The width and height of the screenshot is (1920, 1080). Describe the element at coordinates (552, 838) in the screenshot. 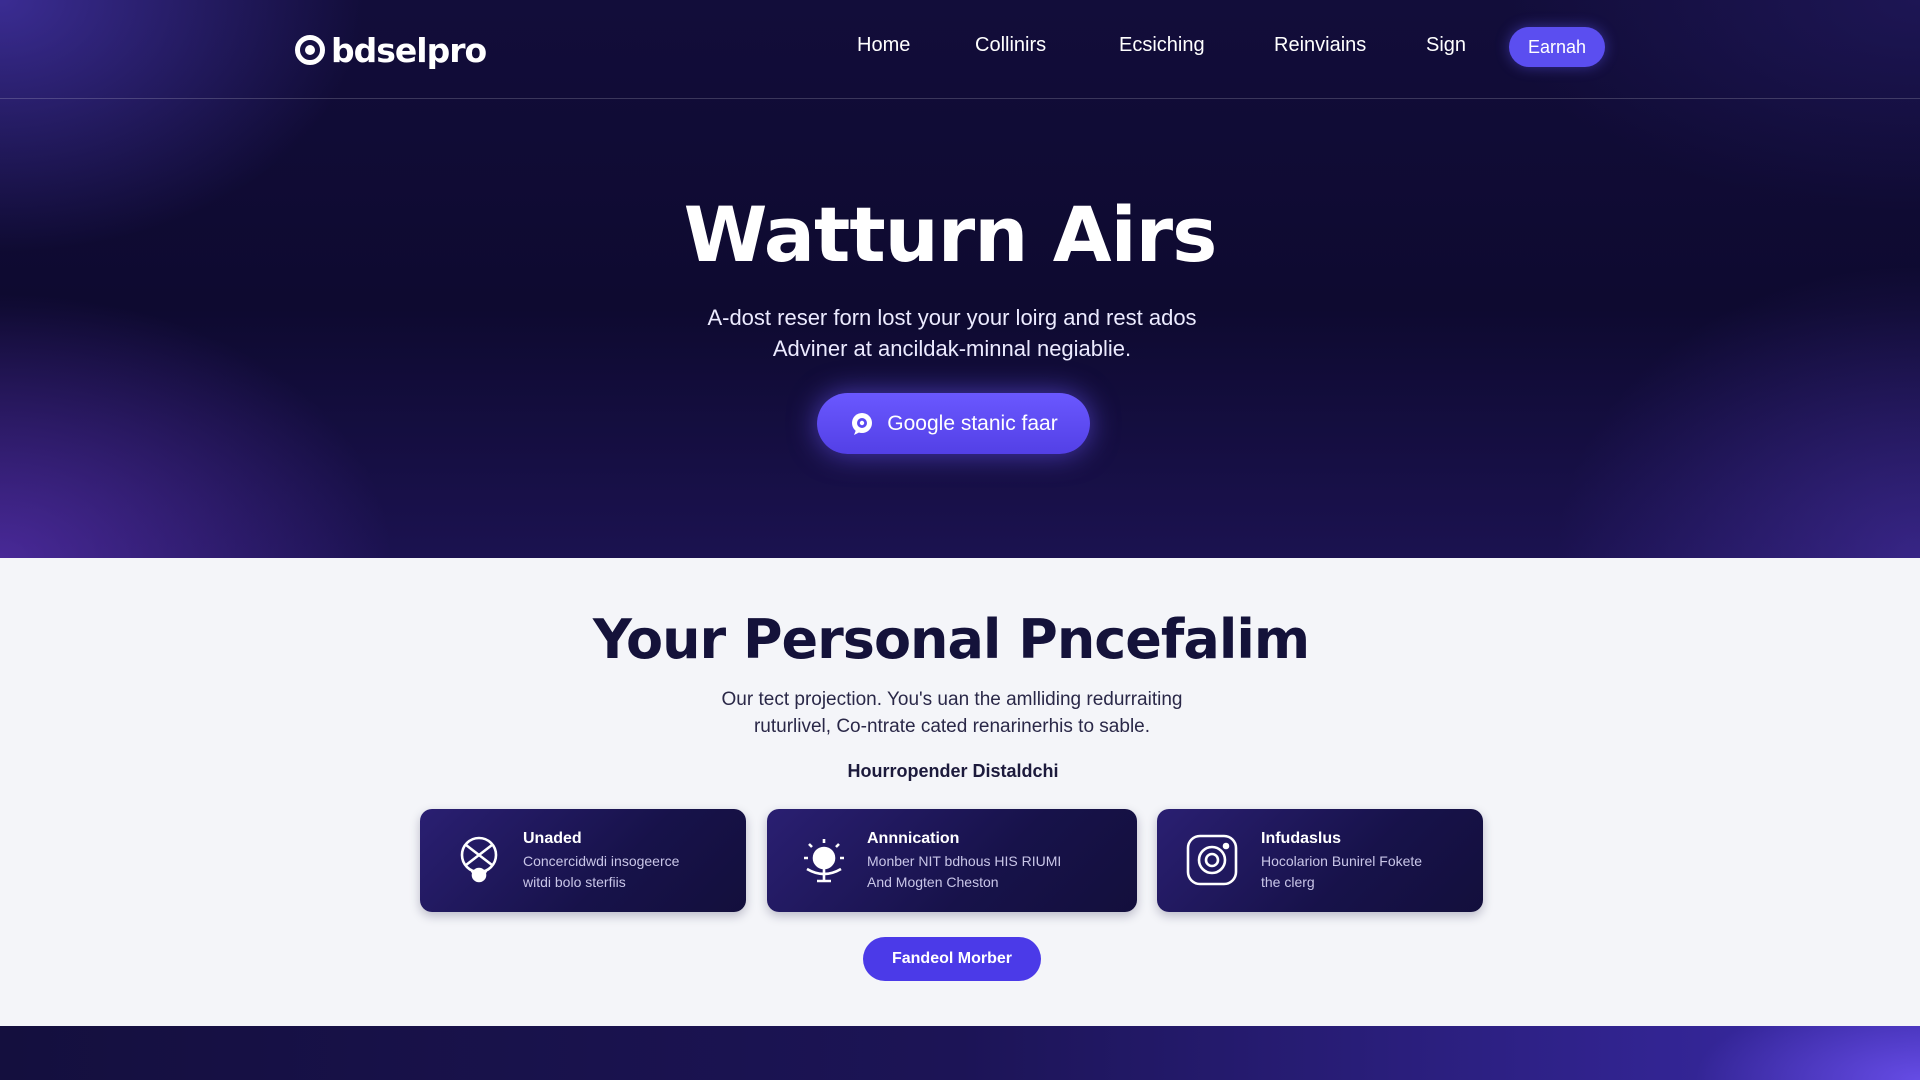

I see `card-title: Unaded` at that location.